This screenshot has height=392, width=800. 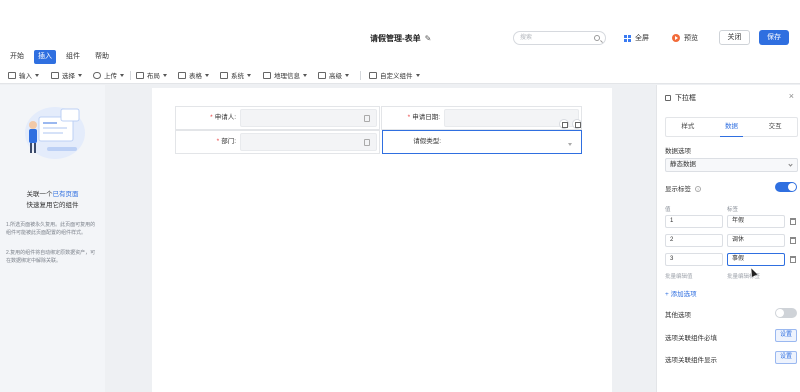 What do you see at coordinates (774, 37) in the screenshot?
I see `save-button: 保存` at bounding box center [774, 37].